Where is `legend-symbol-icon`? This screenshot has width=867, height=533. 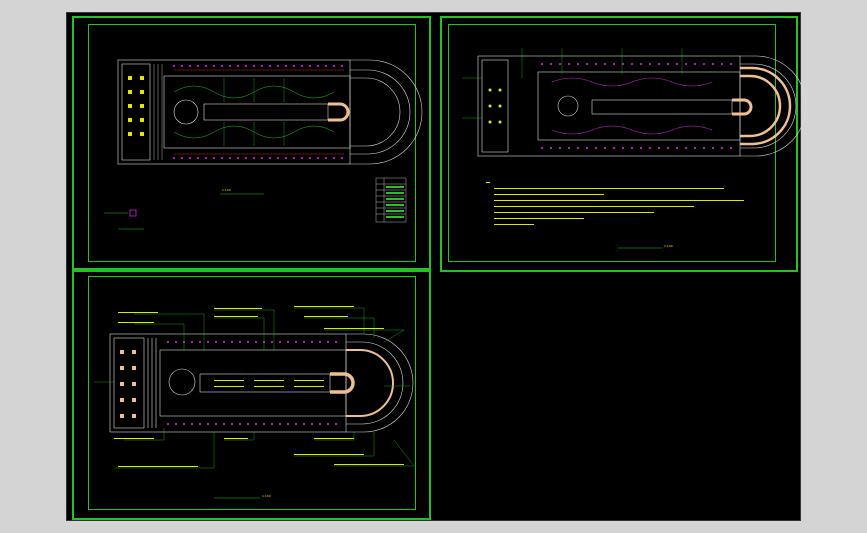
legend-symbol-icon is located at coordinates (133, 213).